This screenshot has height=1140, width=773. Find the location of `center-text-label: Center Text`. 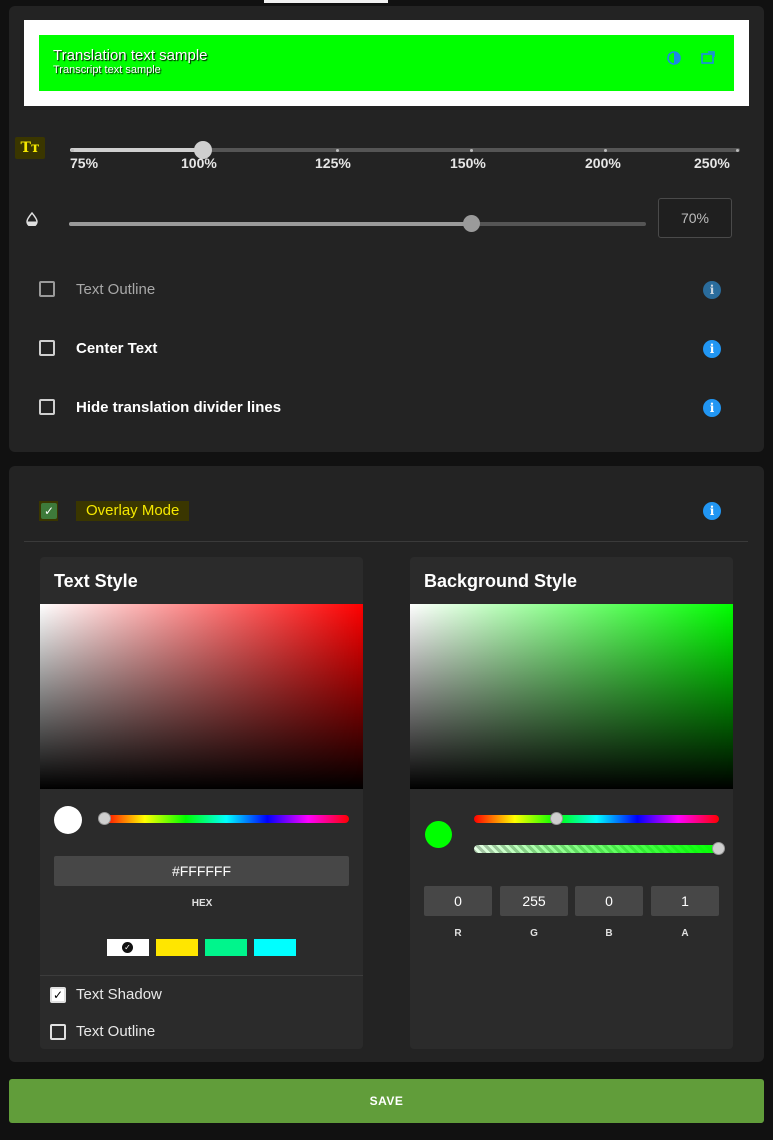

center-text-label: Center Text is located at coordinates (117, 348).